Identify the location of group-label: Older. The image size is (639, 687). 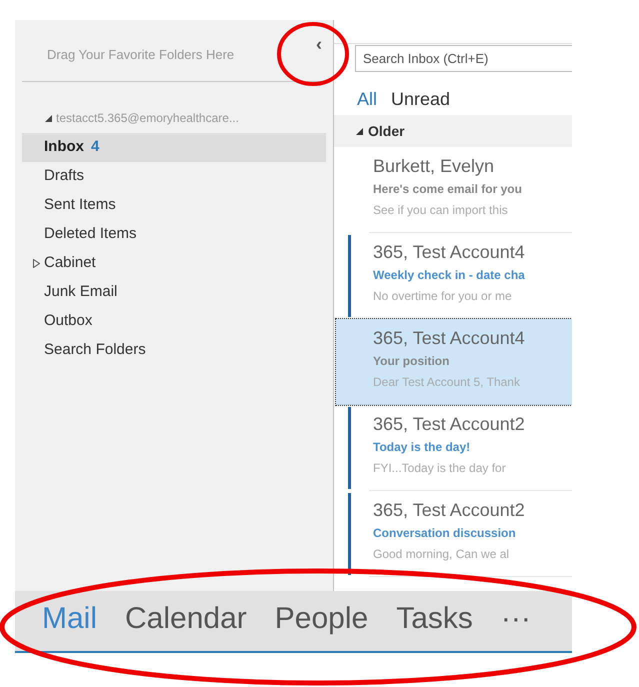
(386, 131).